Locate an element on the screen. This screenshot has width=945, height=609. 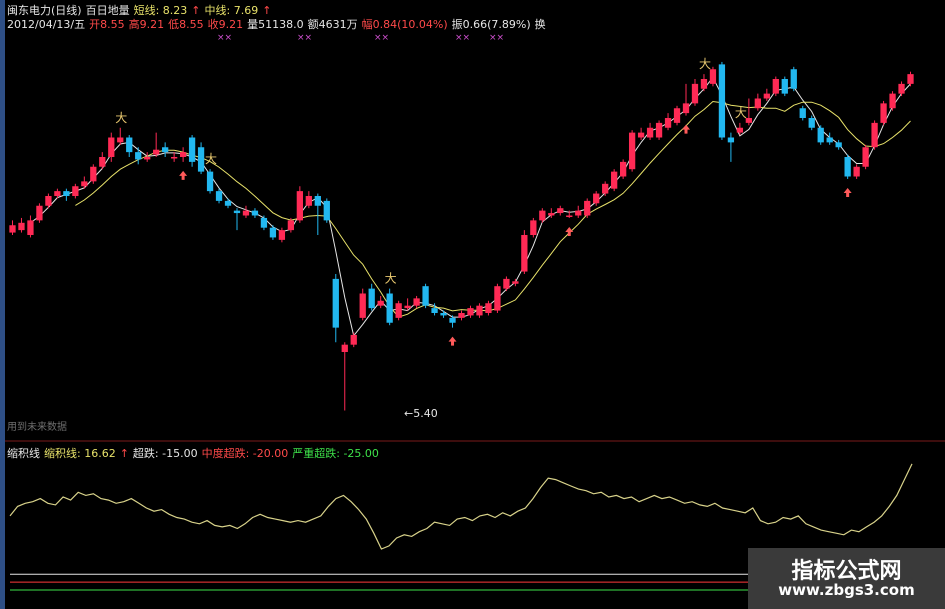
header-line2-item-8: 振0.66(7.89%) is located at coordinates (491, 24).